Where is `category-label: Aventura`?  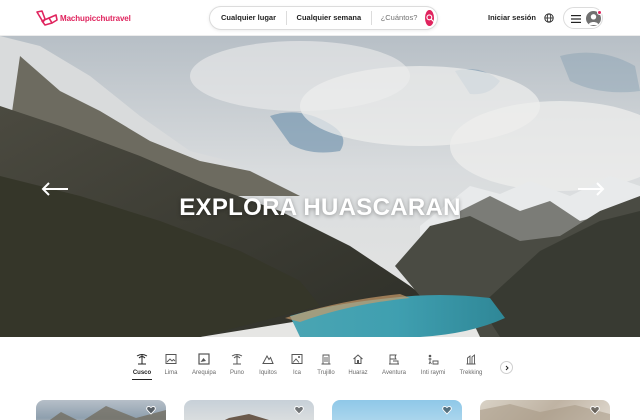 category-label: Aventura is located at coordinates (394, 373).